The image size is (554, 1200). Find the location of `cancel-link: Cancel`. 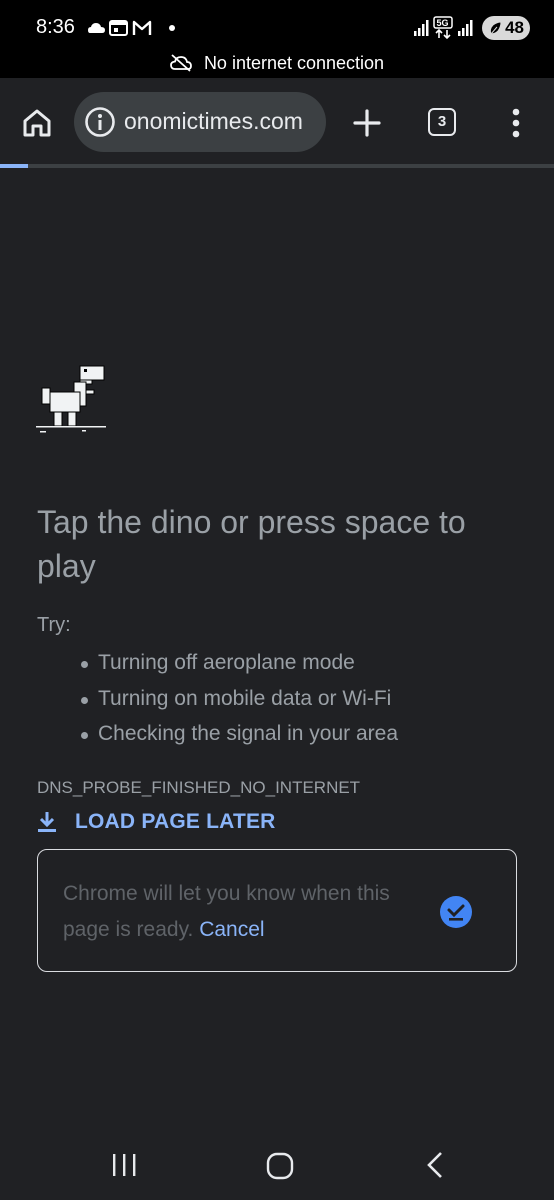

cancel-link: Cancel is located at coordinates (231, 929).